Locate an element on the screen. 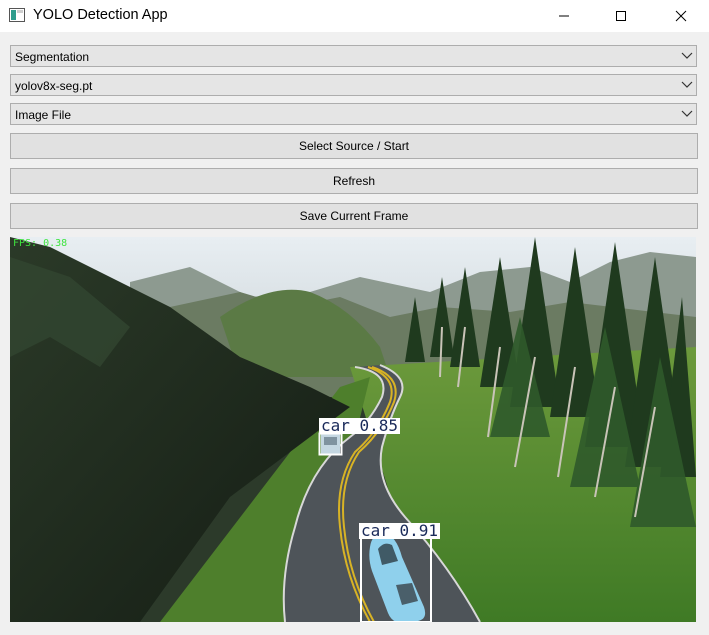 This screenshot has width=709, height=635. maximize-icon is located at coordinates (621, 16).